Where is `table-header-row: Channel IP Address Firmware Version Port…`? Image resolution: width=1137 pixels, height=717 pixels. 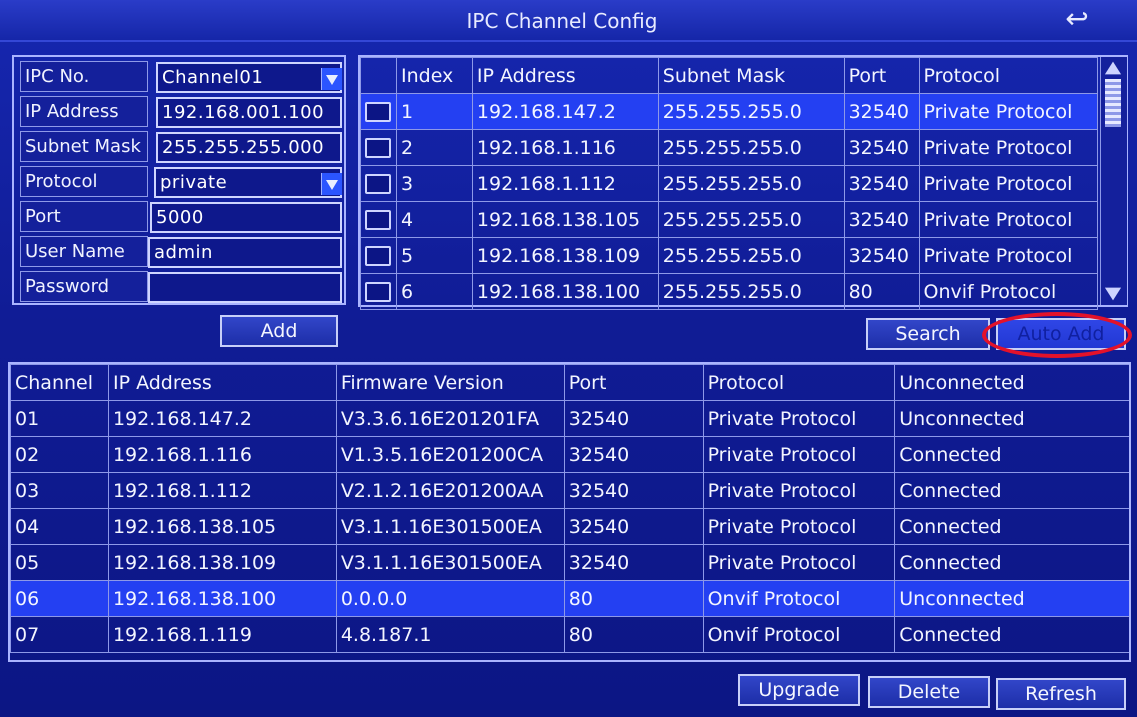
table-header-row: Channel IP Address Firmware Version Port… is located at coordinates (569, 382).